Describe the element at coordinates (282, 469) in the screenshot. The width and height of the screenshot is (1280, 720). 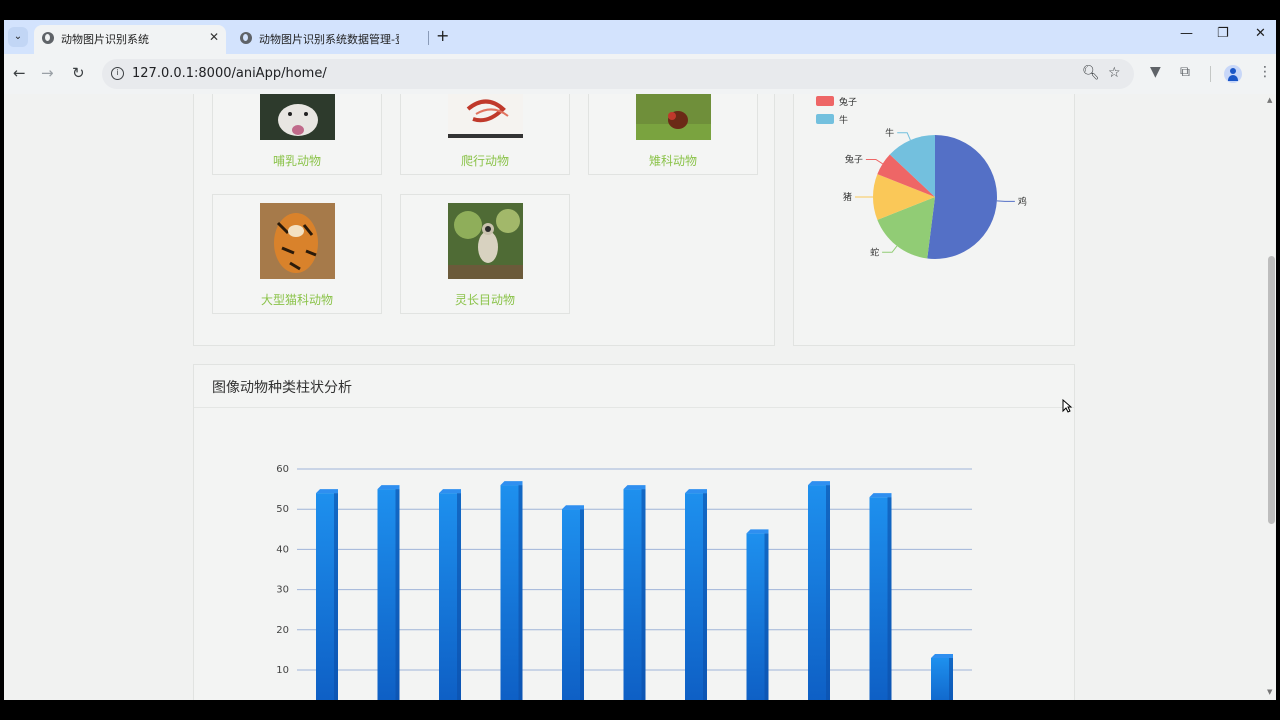
I see `y-tick-label: 60` at that location.